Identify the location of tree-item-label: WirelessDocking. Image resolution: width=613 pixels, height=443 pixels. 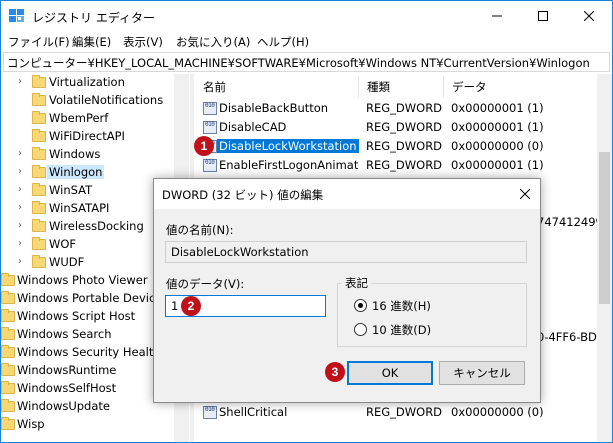
(96, 226).